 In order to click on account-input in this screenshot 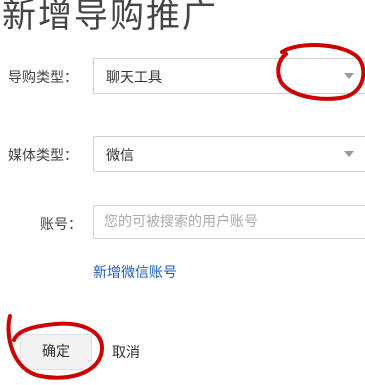, I will do `click(229, 222)`.